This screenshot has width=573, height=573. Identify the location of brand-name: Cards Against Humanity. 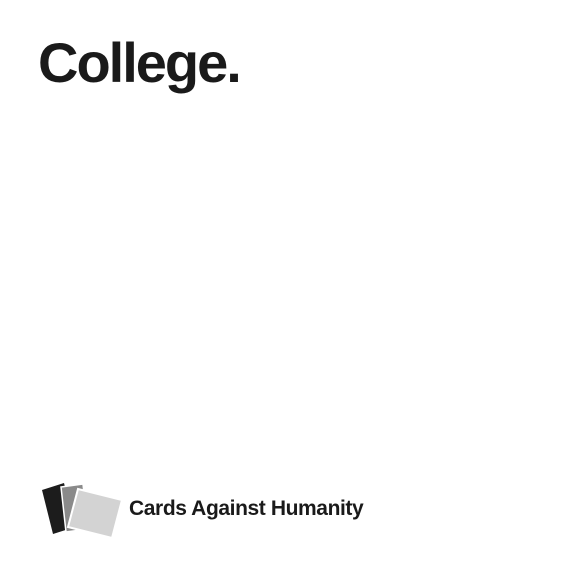
(246, 508).